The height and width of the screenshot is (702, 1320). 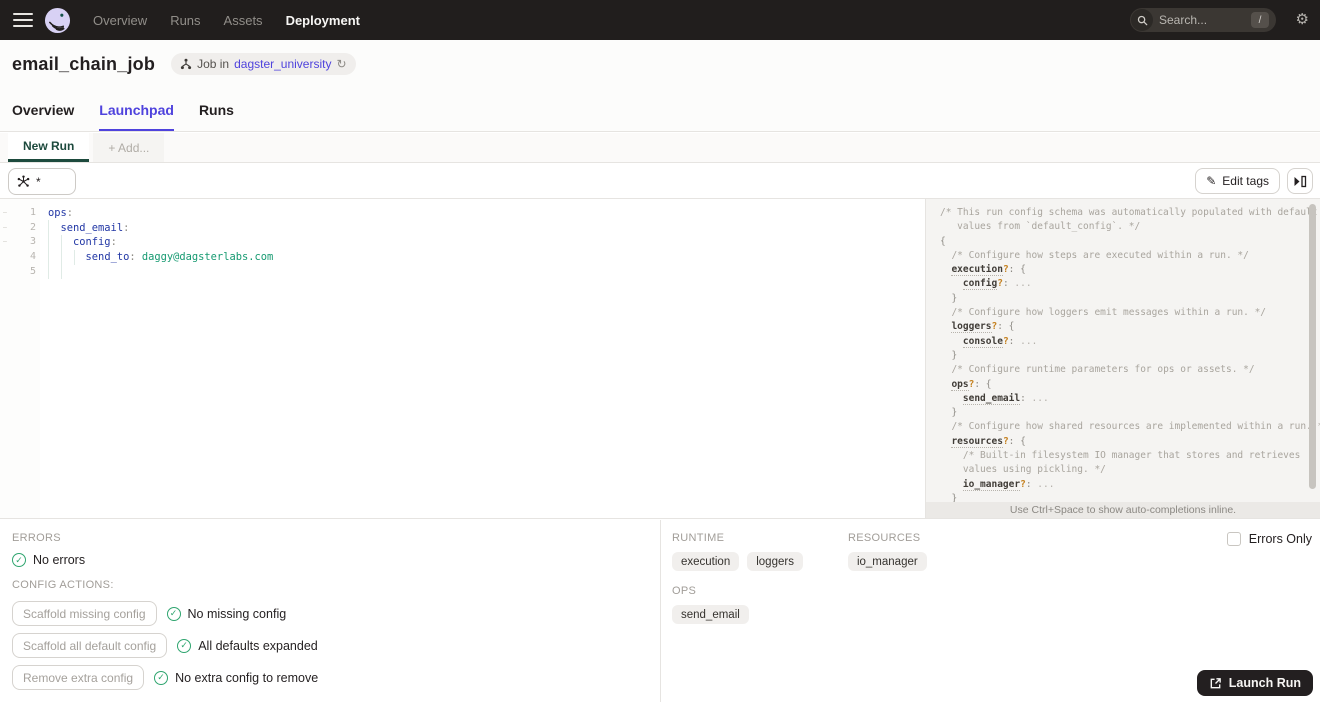 I want to click on config-actions-label: CONFIG ACTIONS:, so click(x=63, y=585).